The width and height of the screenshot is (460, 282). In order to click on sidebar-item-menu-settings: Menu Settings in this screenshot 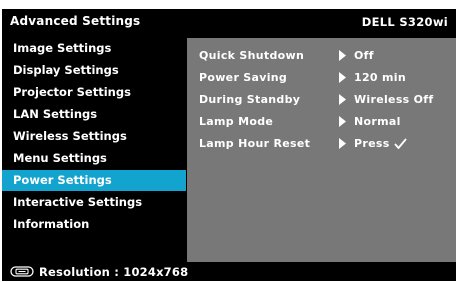, I will do `click(94, 158)`.